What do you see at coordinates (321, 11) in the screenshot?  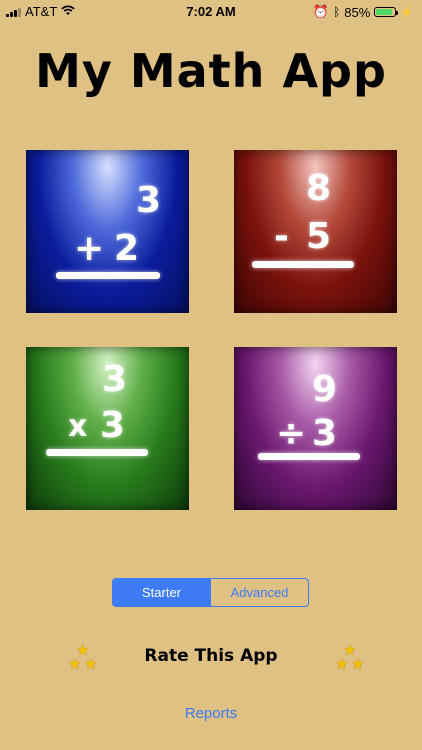 I see `alarm-icon: ⏰` at bounding box center [321, 11].